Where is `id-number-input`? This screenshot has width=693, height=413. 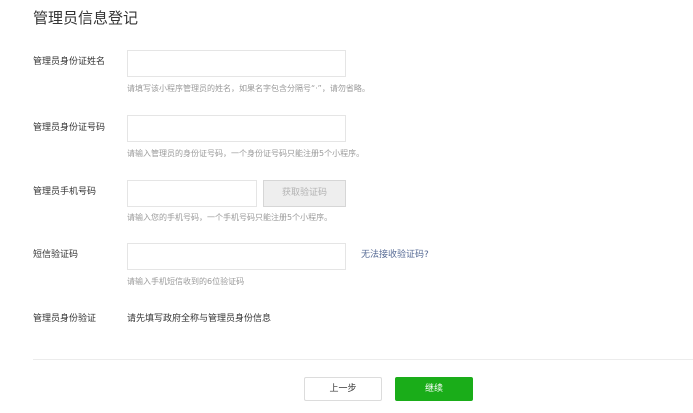 id-number-input is located at coordinates (236, 128).